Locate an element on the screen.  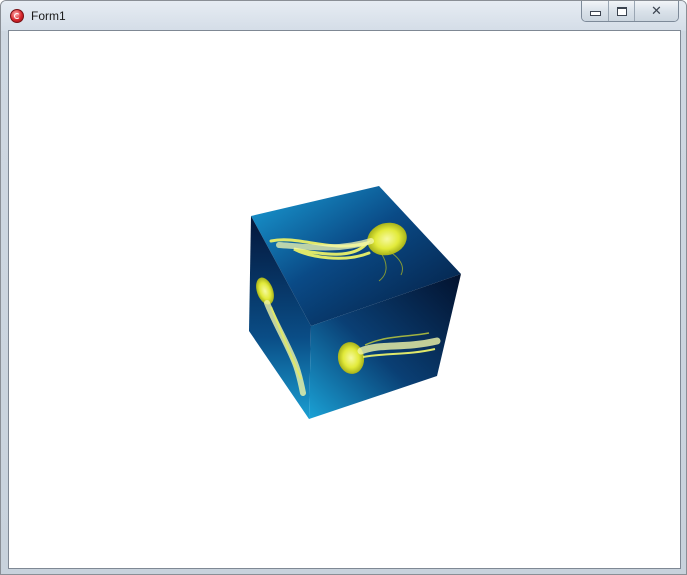
app-icon is located at coordinates (17, 16).